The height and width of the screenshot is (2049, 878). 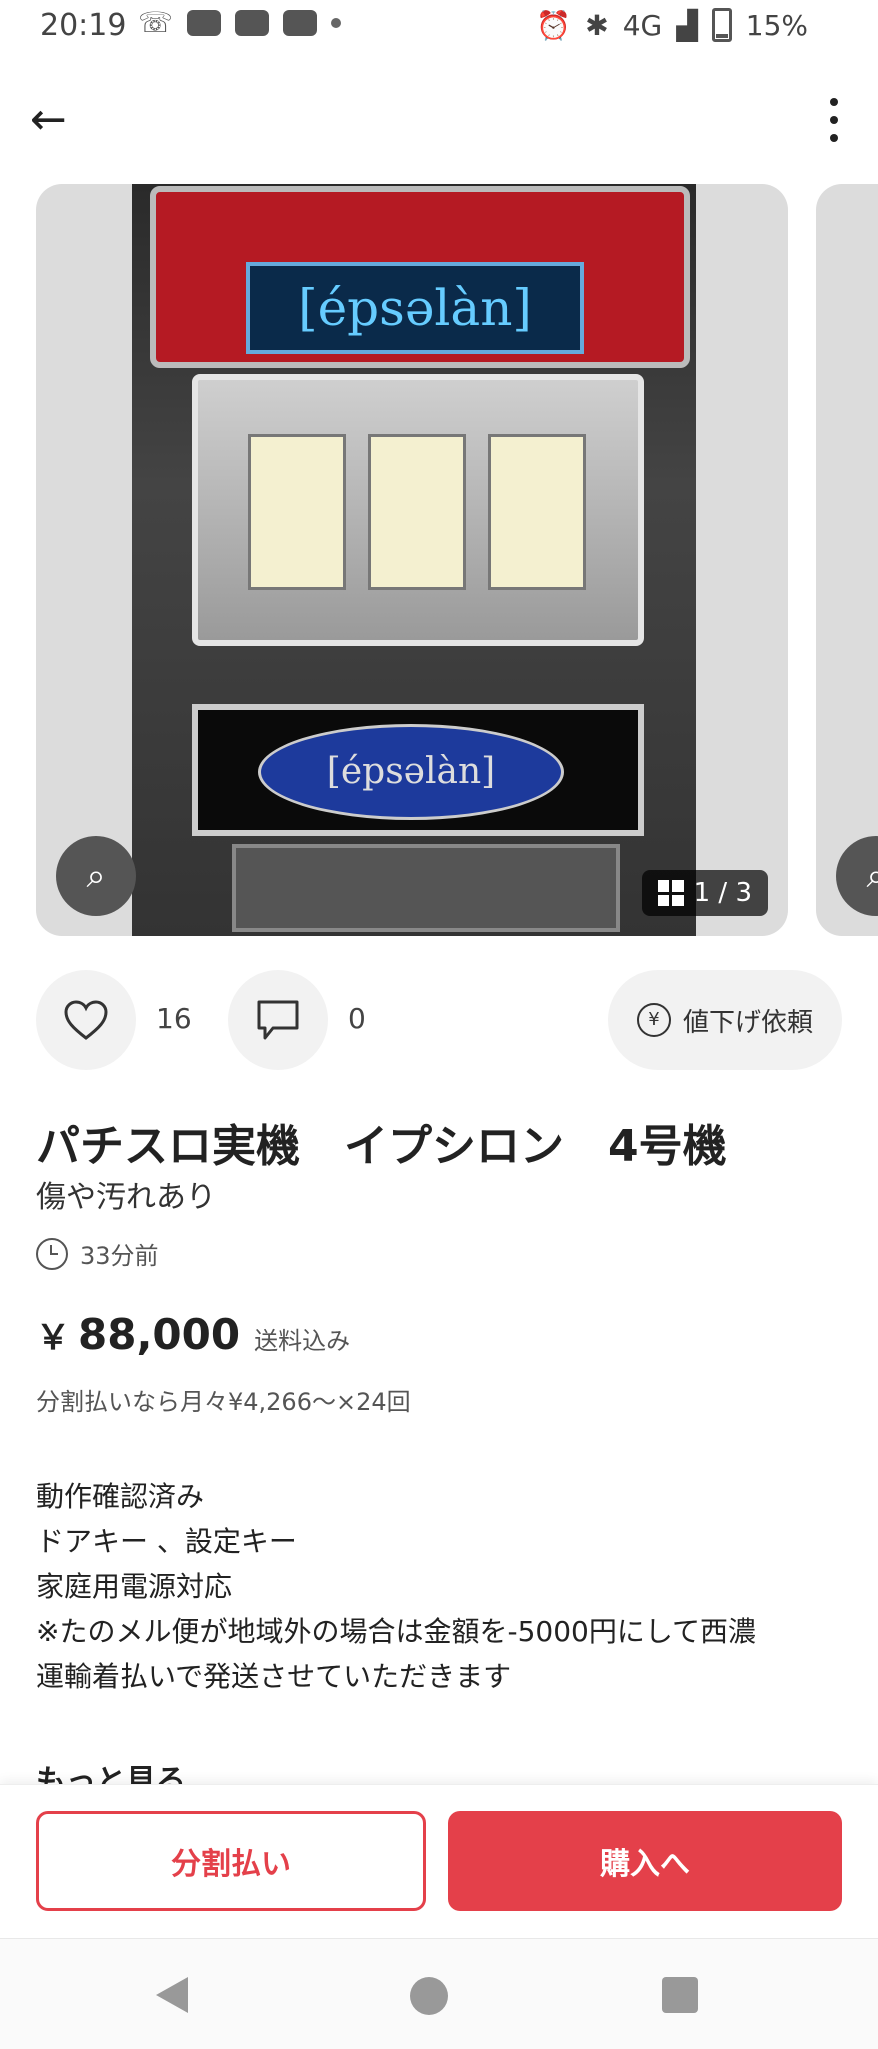 I want to click on next-image-preview: ⌕, so click(x=847, y=560).